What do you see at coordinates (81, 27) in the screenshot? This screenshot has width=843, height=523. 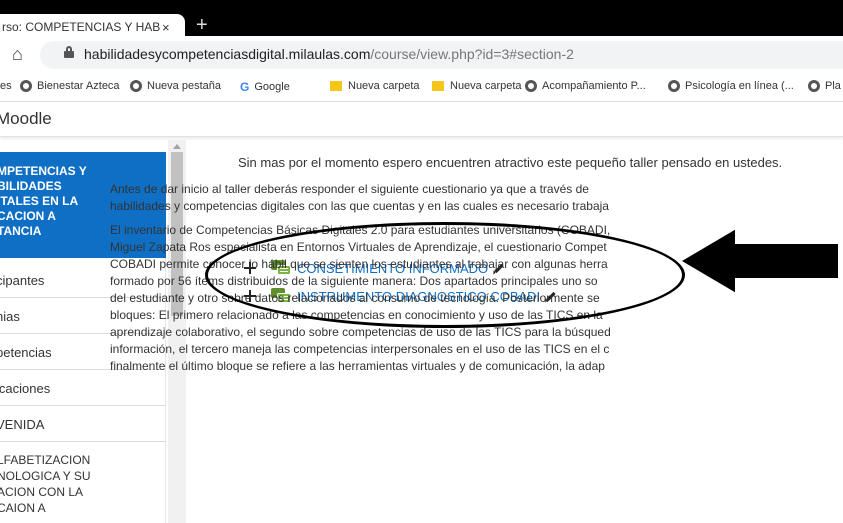 I see `tab-title: rso: COMPETENCIAS Y HABILIDA` at bounding box center [81, 27].